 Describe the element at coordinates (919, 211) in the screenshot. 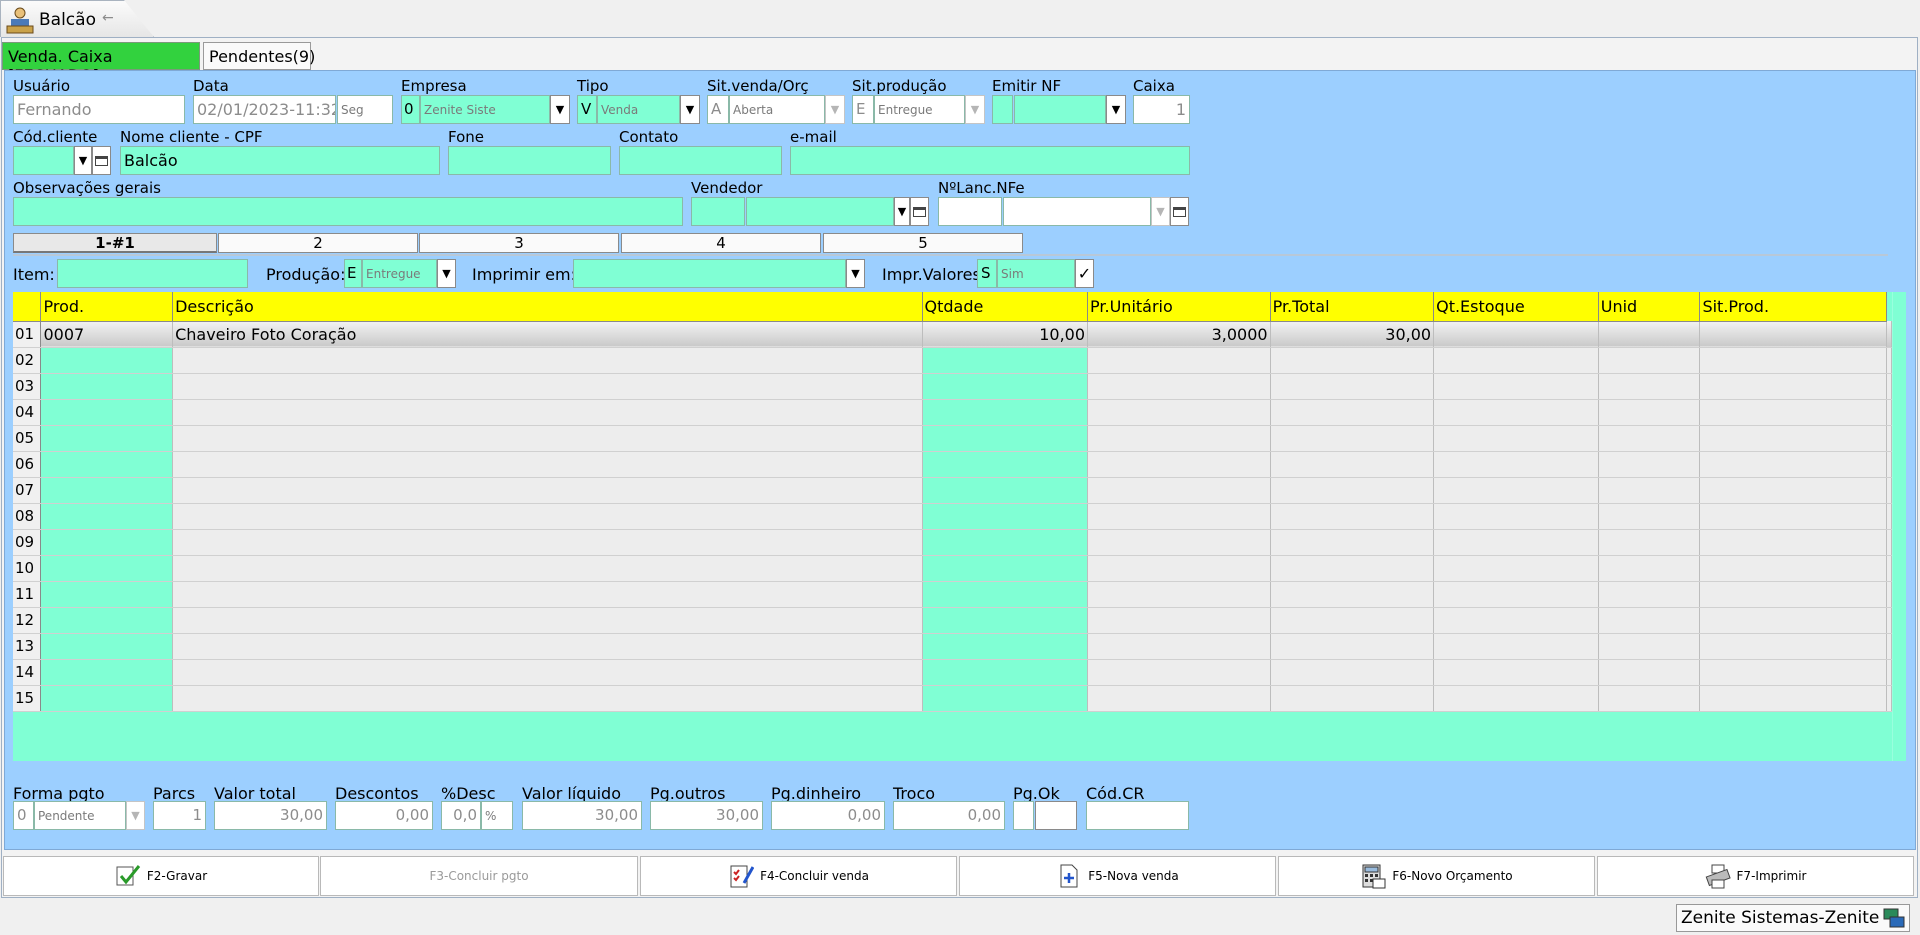

I see `vendedor-folder-button` at that location.